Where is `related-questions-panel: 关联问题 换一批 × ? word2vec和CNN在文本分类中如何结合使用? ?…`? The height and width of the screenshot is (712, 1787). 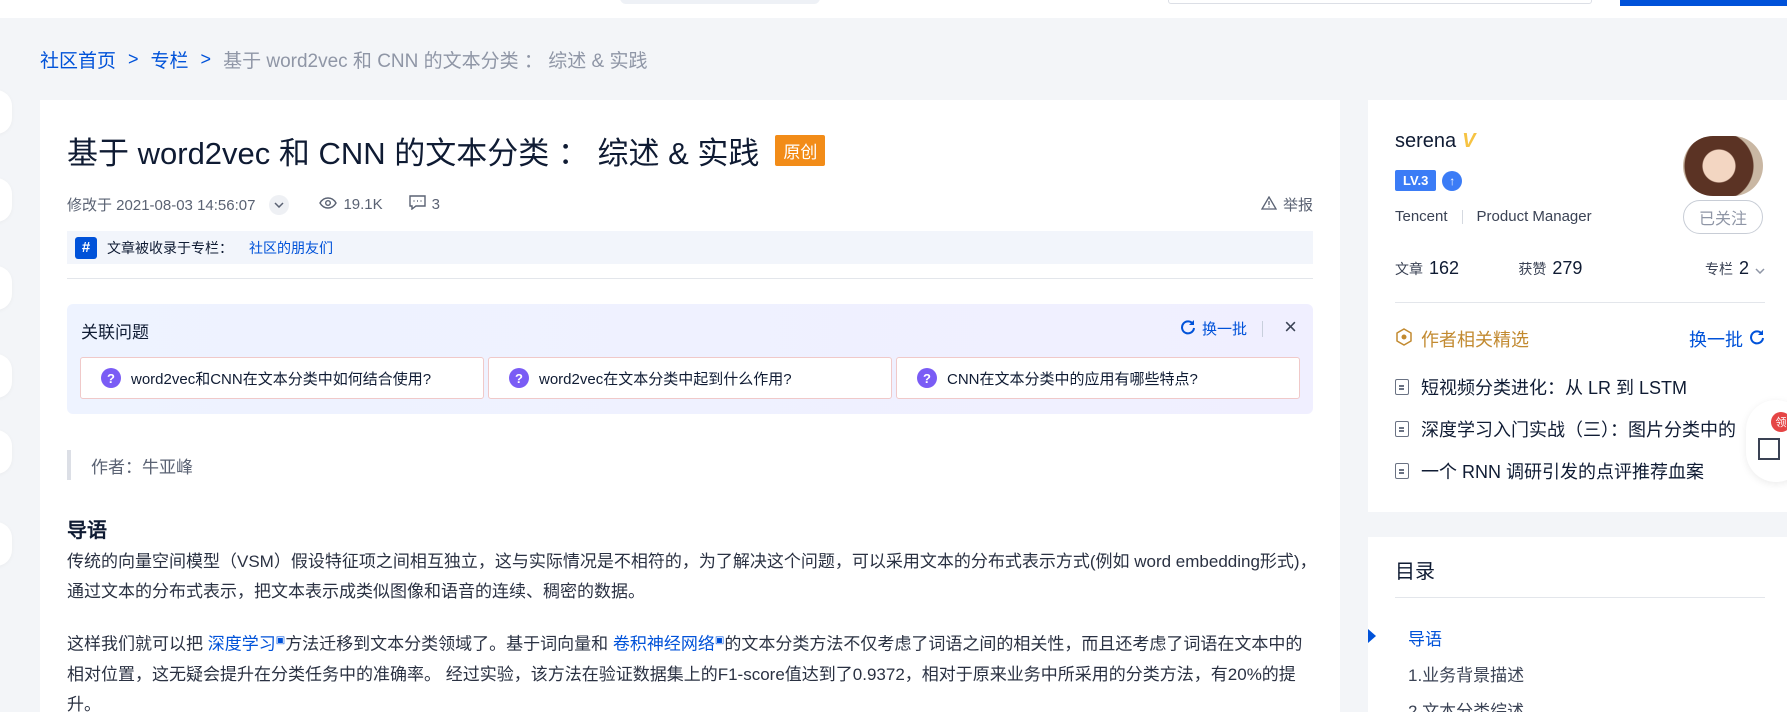 related-questions-panel: 关联问题 换一批 × ? word2vec和CNN在文本分类中如何结合使用? ?… is located at coordinates (690, 359).